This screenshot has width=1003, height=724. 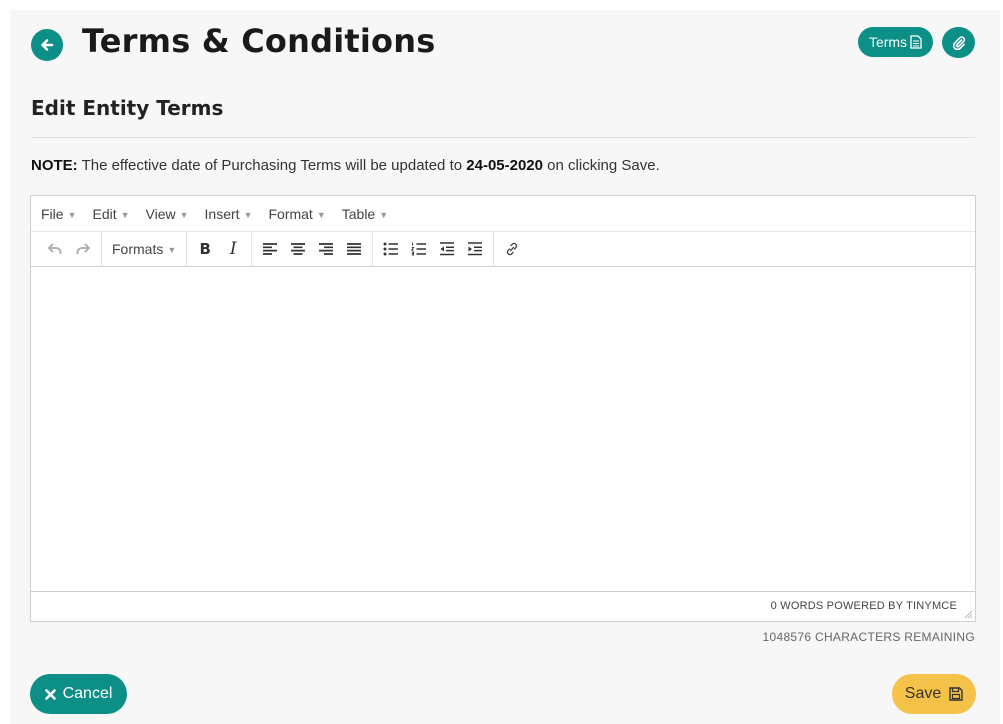 I want to click on terms-button: Terms, so click(x=895, y=42).